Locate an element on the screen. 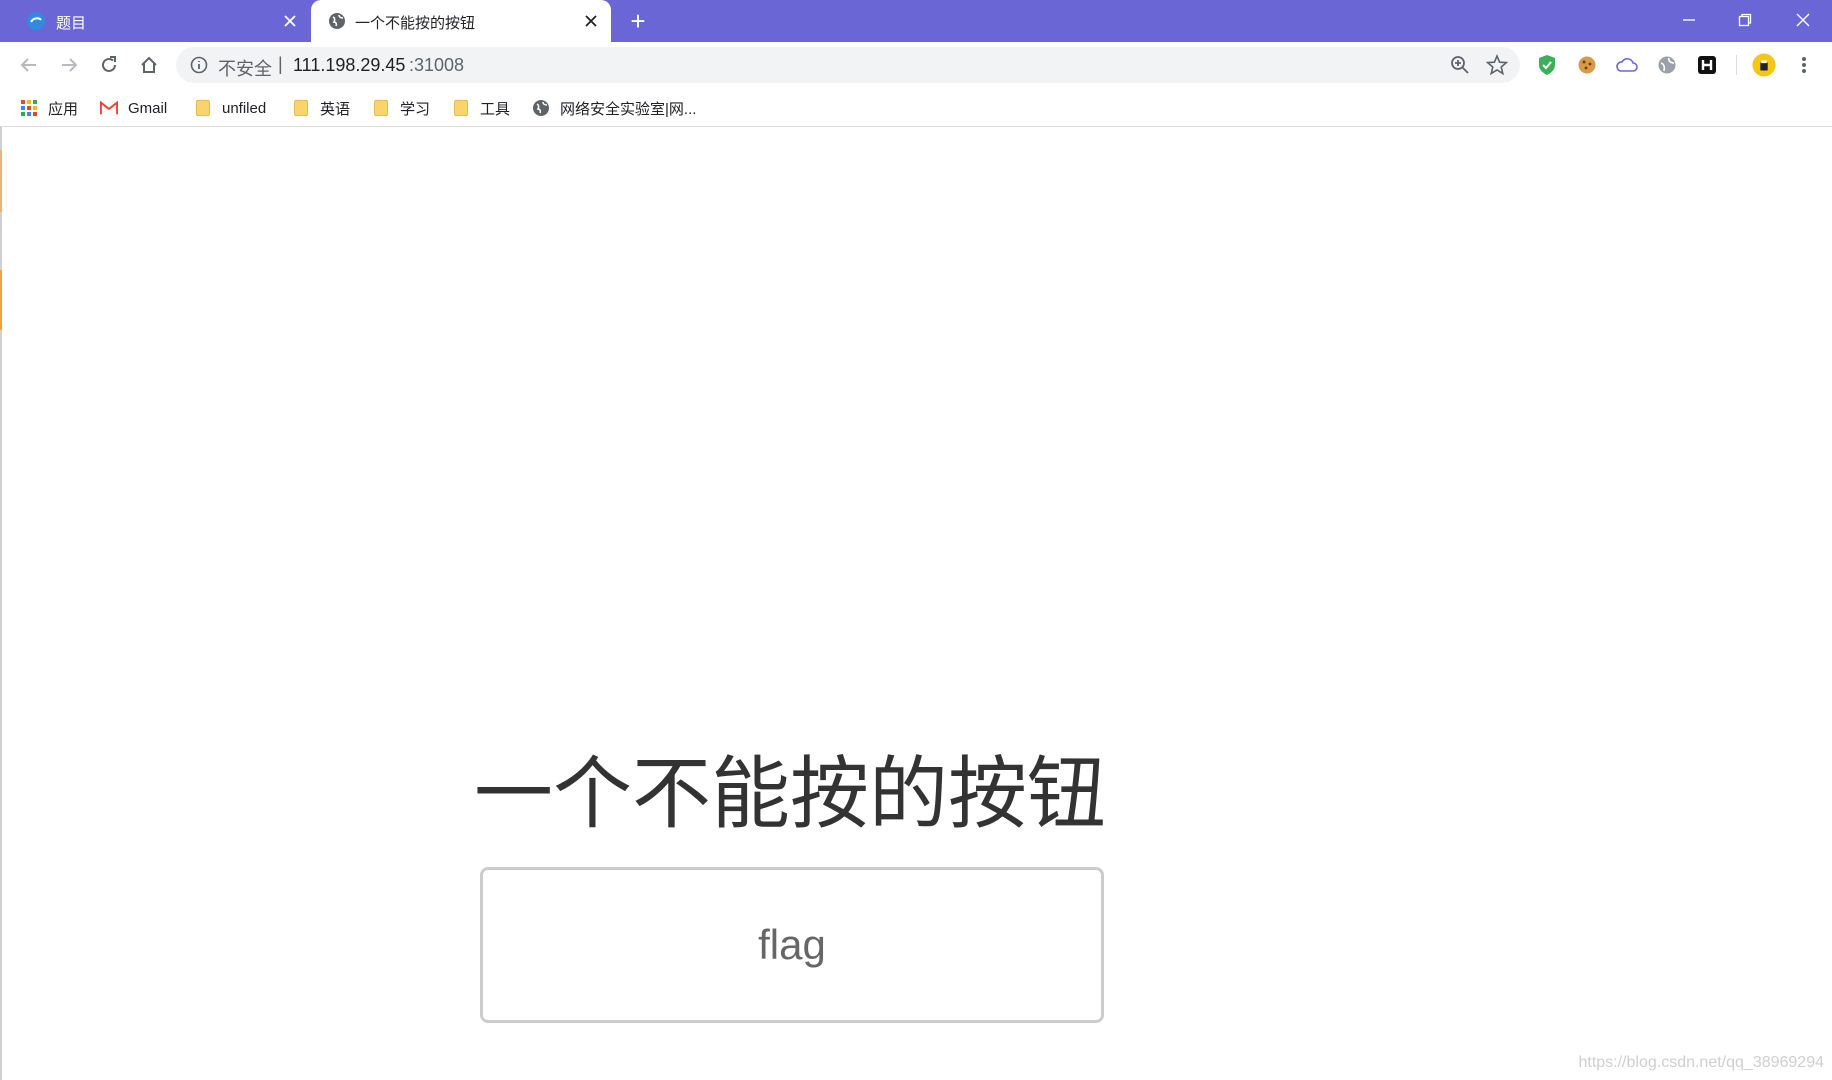 The width and height of the screenshot is (1832, 1080). bookmark-apps: 应用 is located at coordinates (49, 108).